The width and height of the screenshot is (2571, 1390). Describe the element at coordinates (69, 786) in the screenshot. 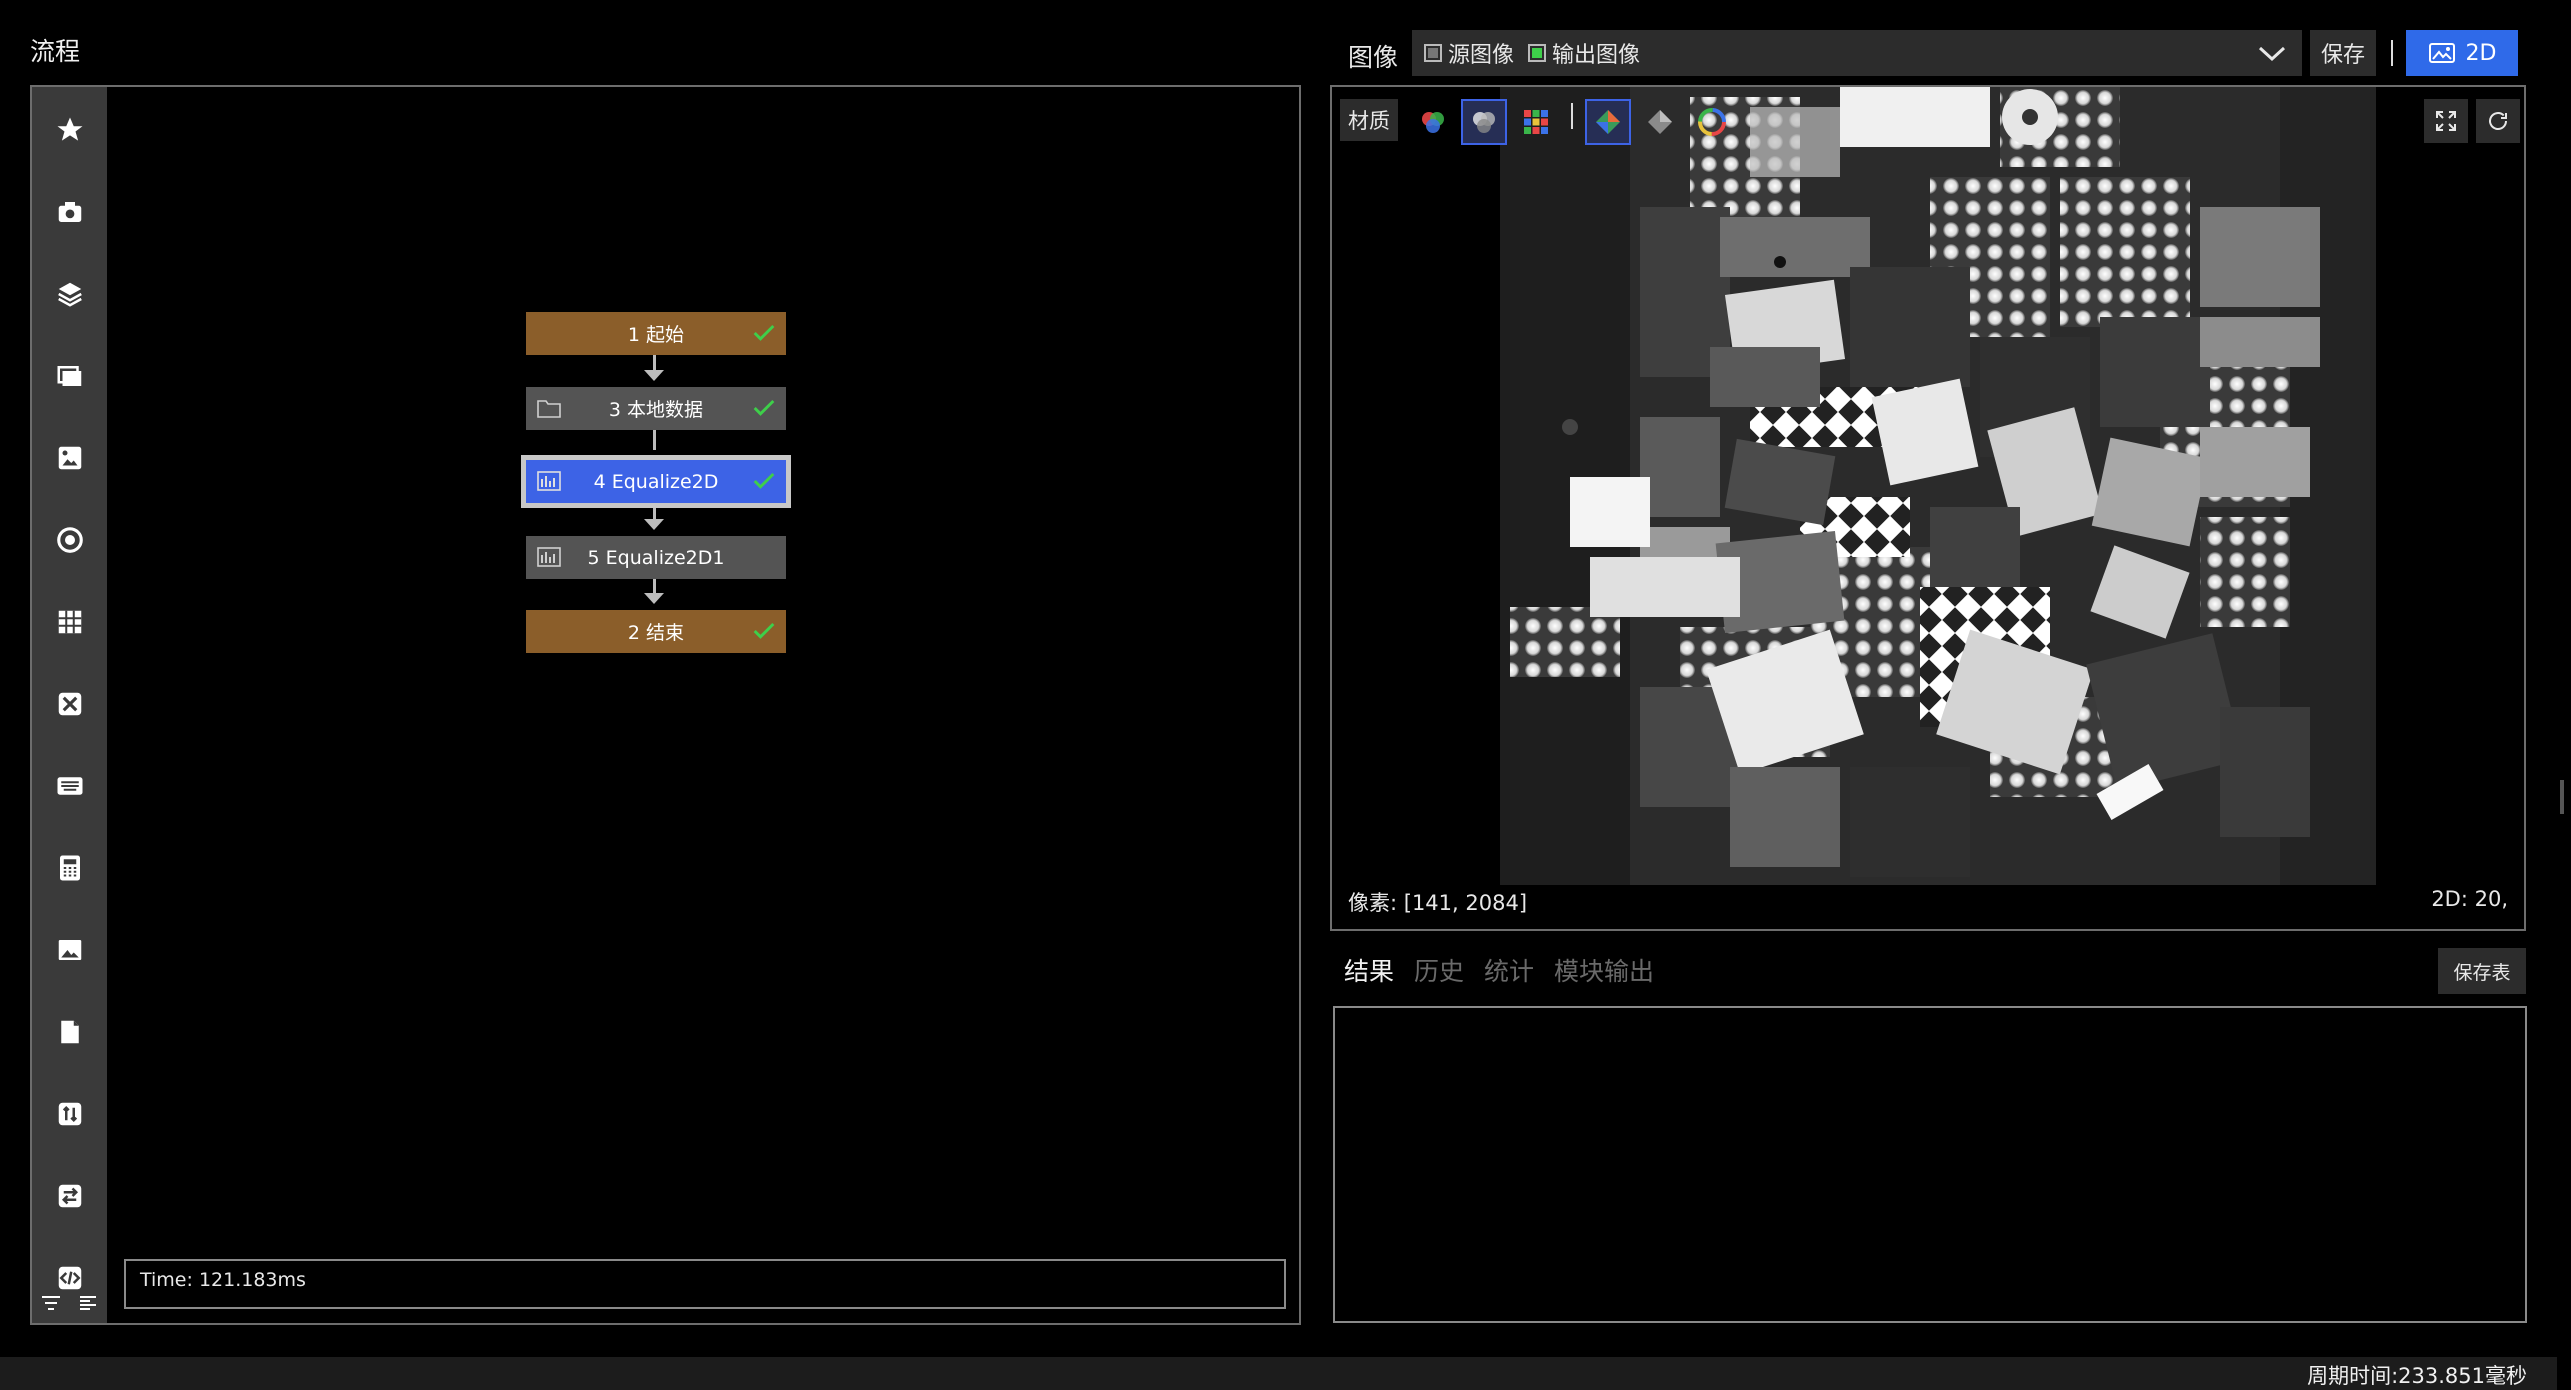

I see `keyboard-icon` at that location.